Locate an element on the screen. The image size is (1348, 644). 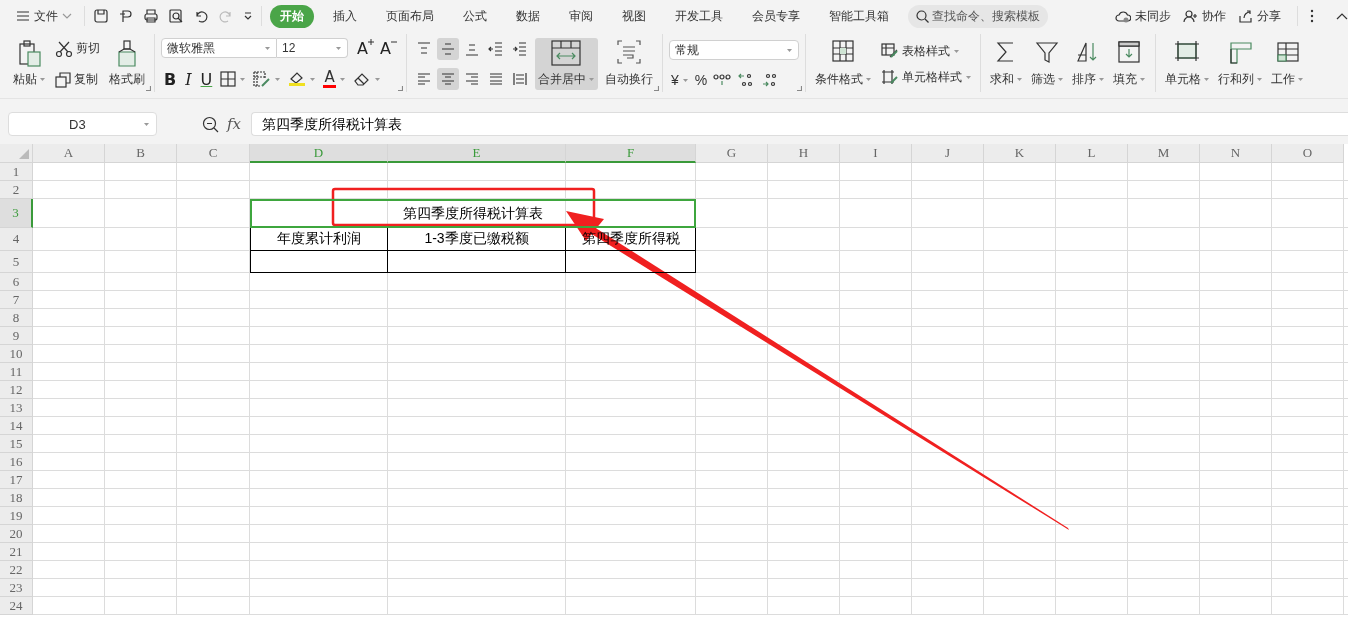
column-header: N is located at coordinates (1236, 153).